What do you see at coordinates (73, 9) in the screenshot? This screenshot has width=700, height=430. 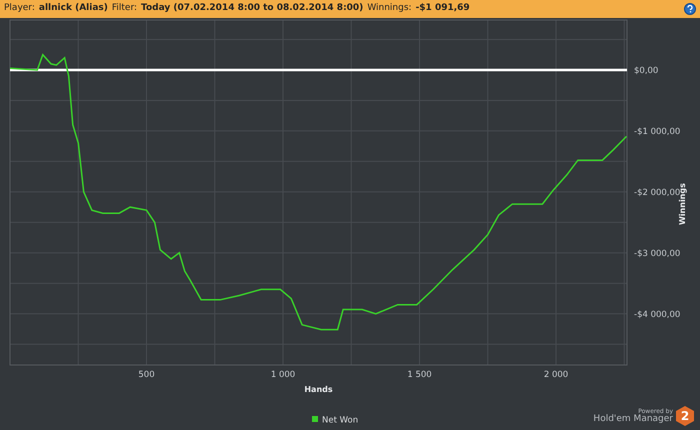 I see `player-name: allnick (Alias)` at bounding box center [73, 9].